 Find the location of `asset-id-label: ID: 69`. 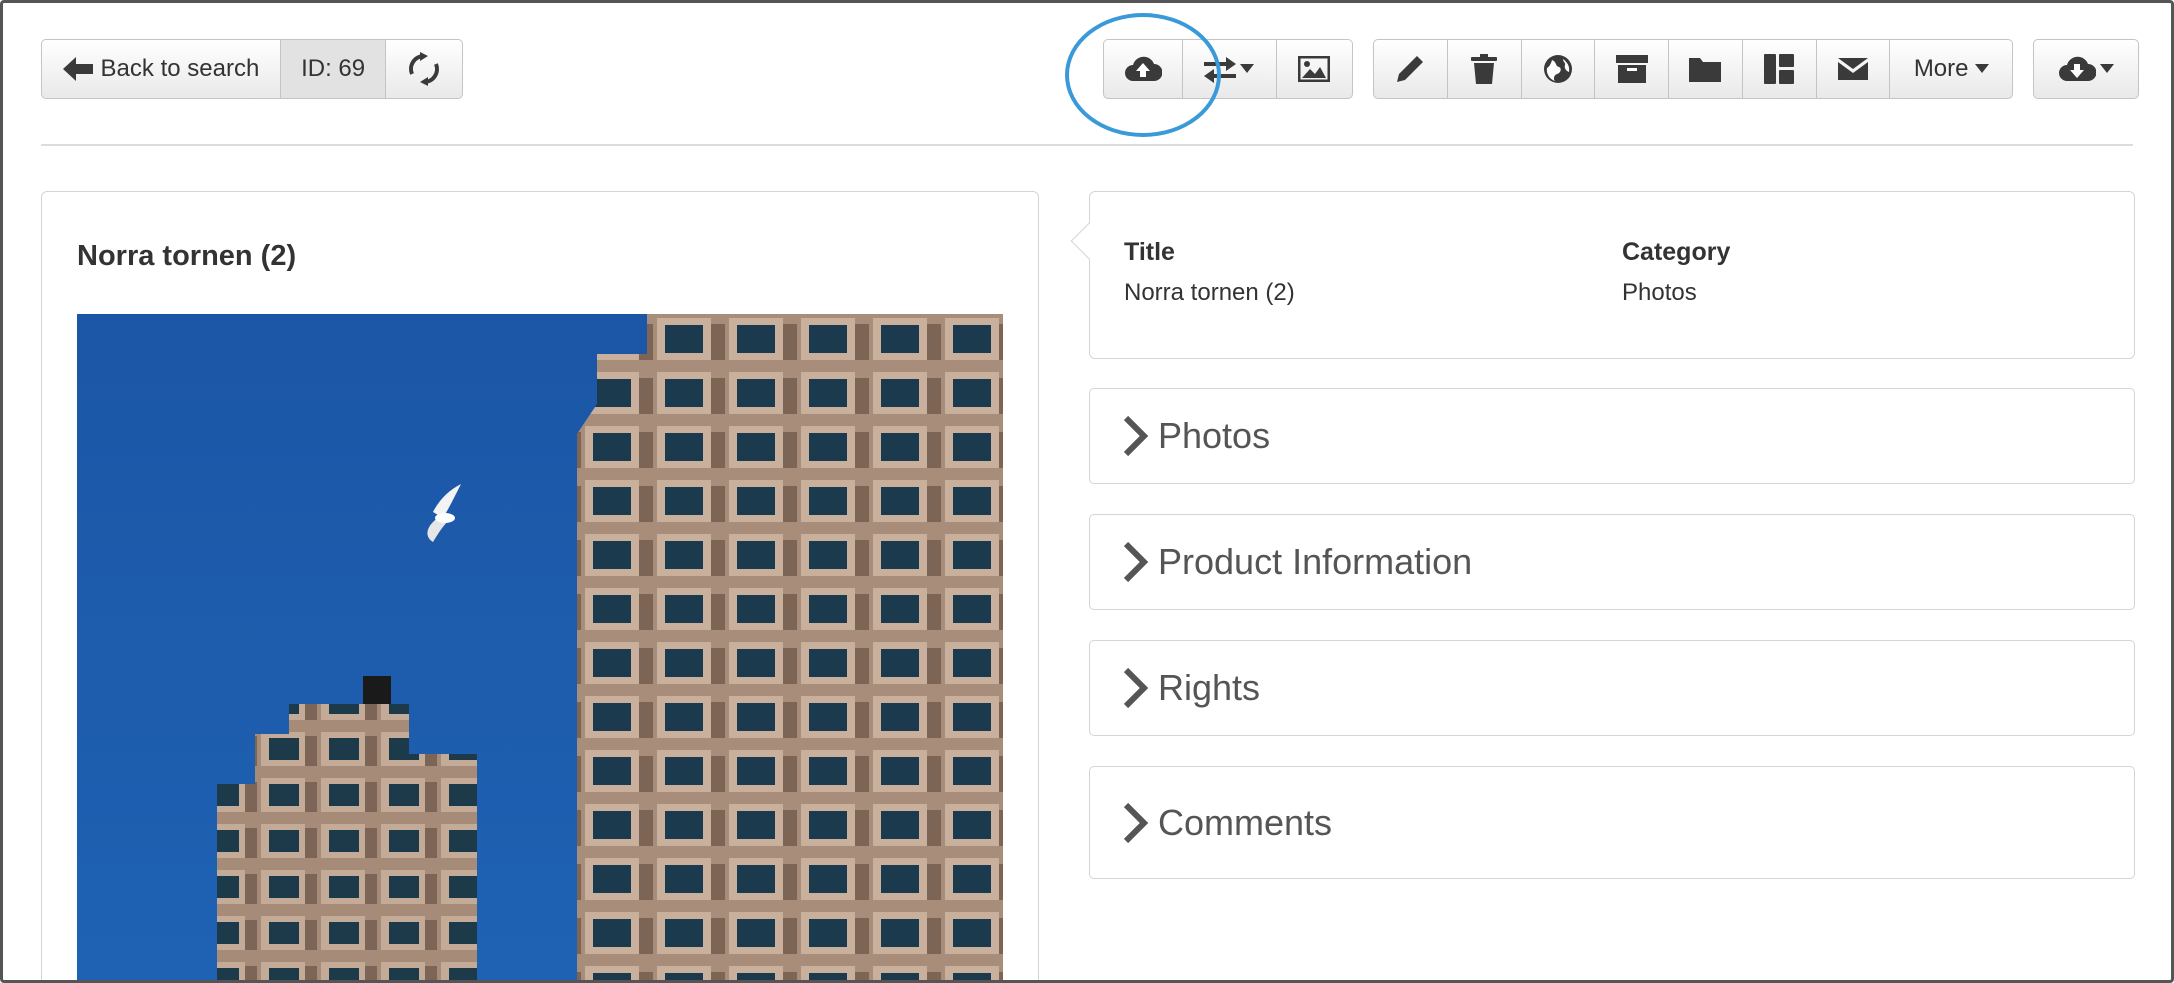

asset-id-label: ID: 69 is located at coordinates (333, 68).